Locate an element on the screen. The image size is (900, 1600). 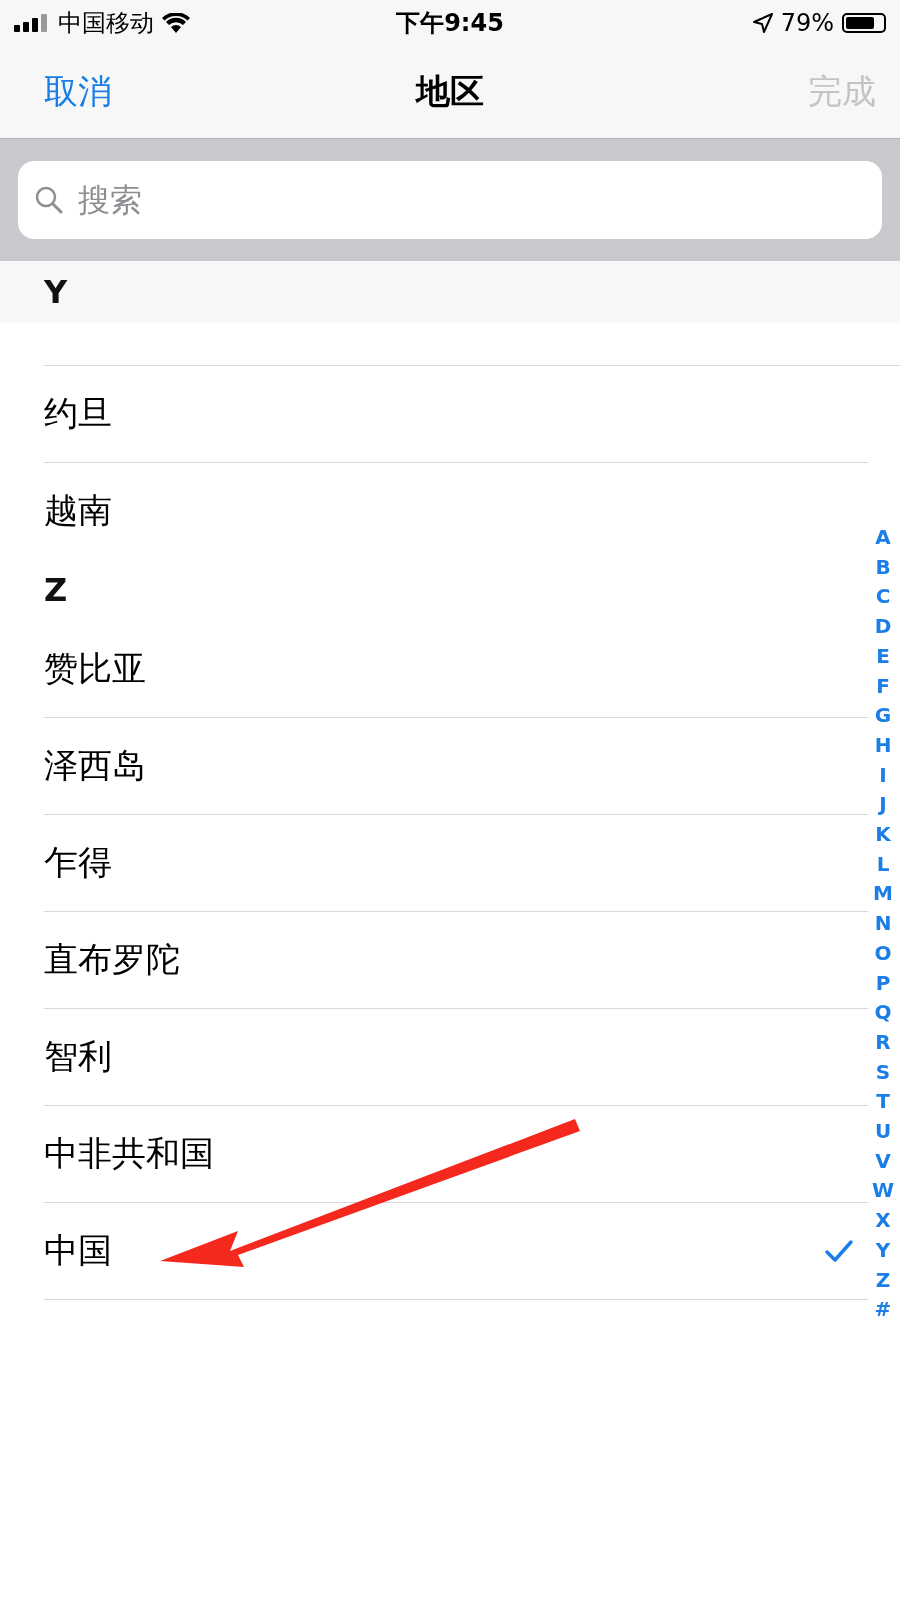
index-letter: A is located at coordinates (883, 538).